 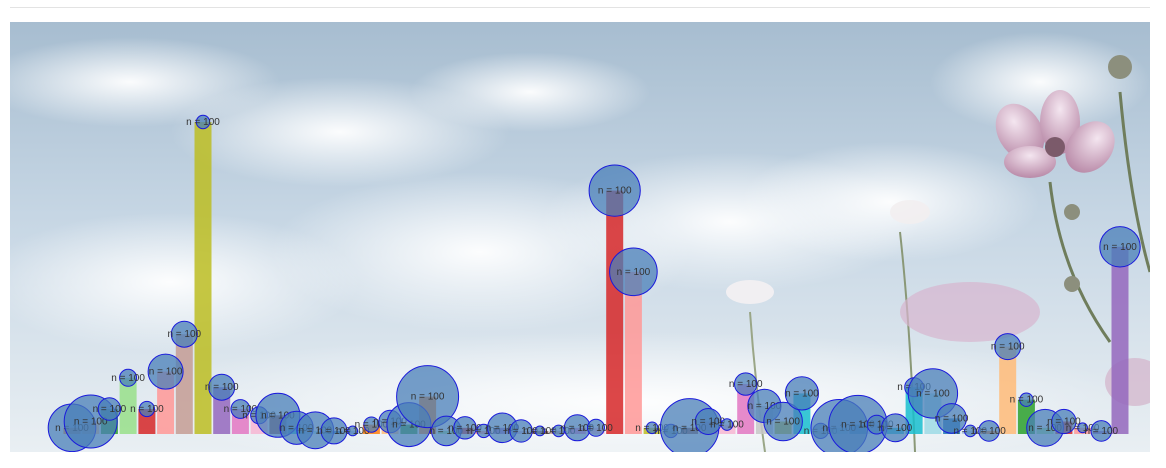 I want to click on bubble-label-37: n = 100, so click(x=746, y=384).